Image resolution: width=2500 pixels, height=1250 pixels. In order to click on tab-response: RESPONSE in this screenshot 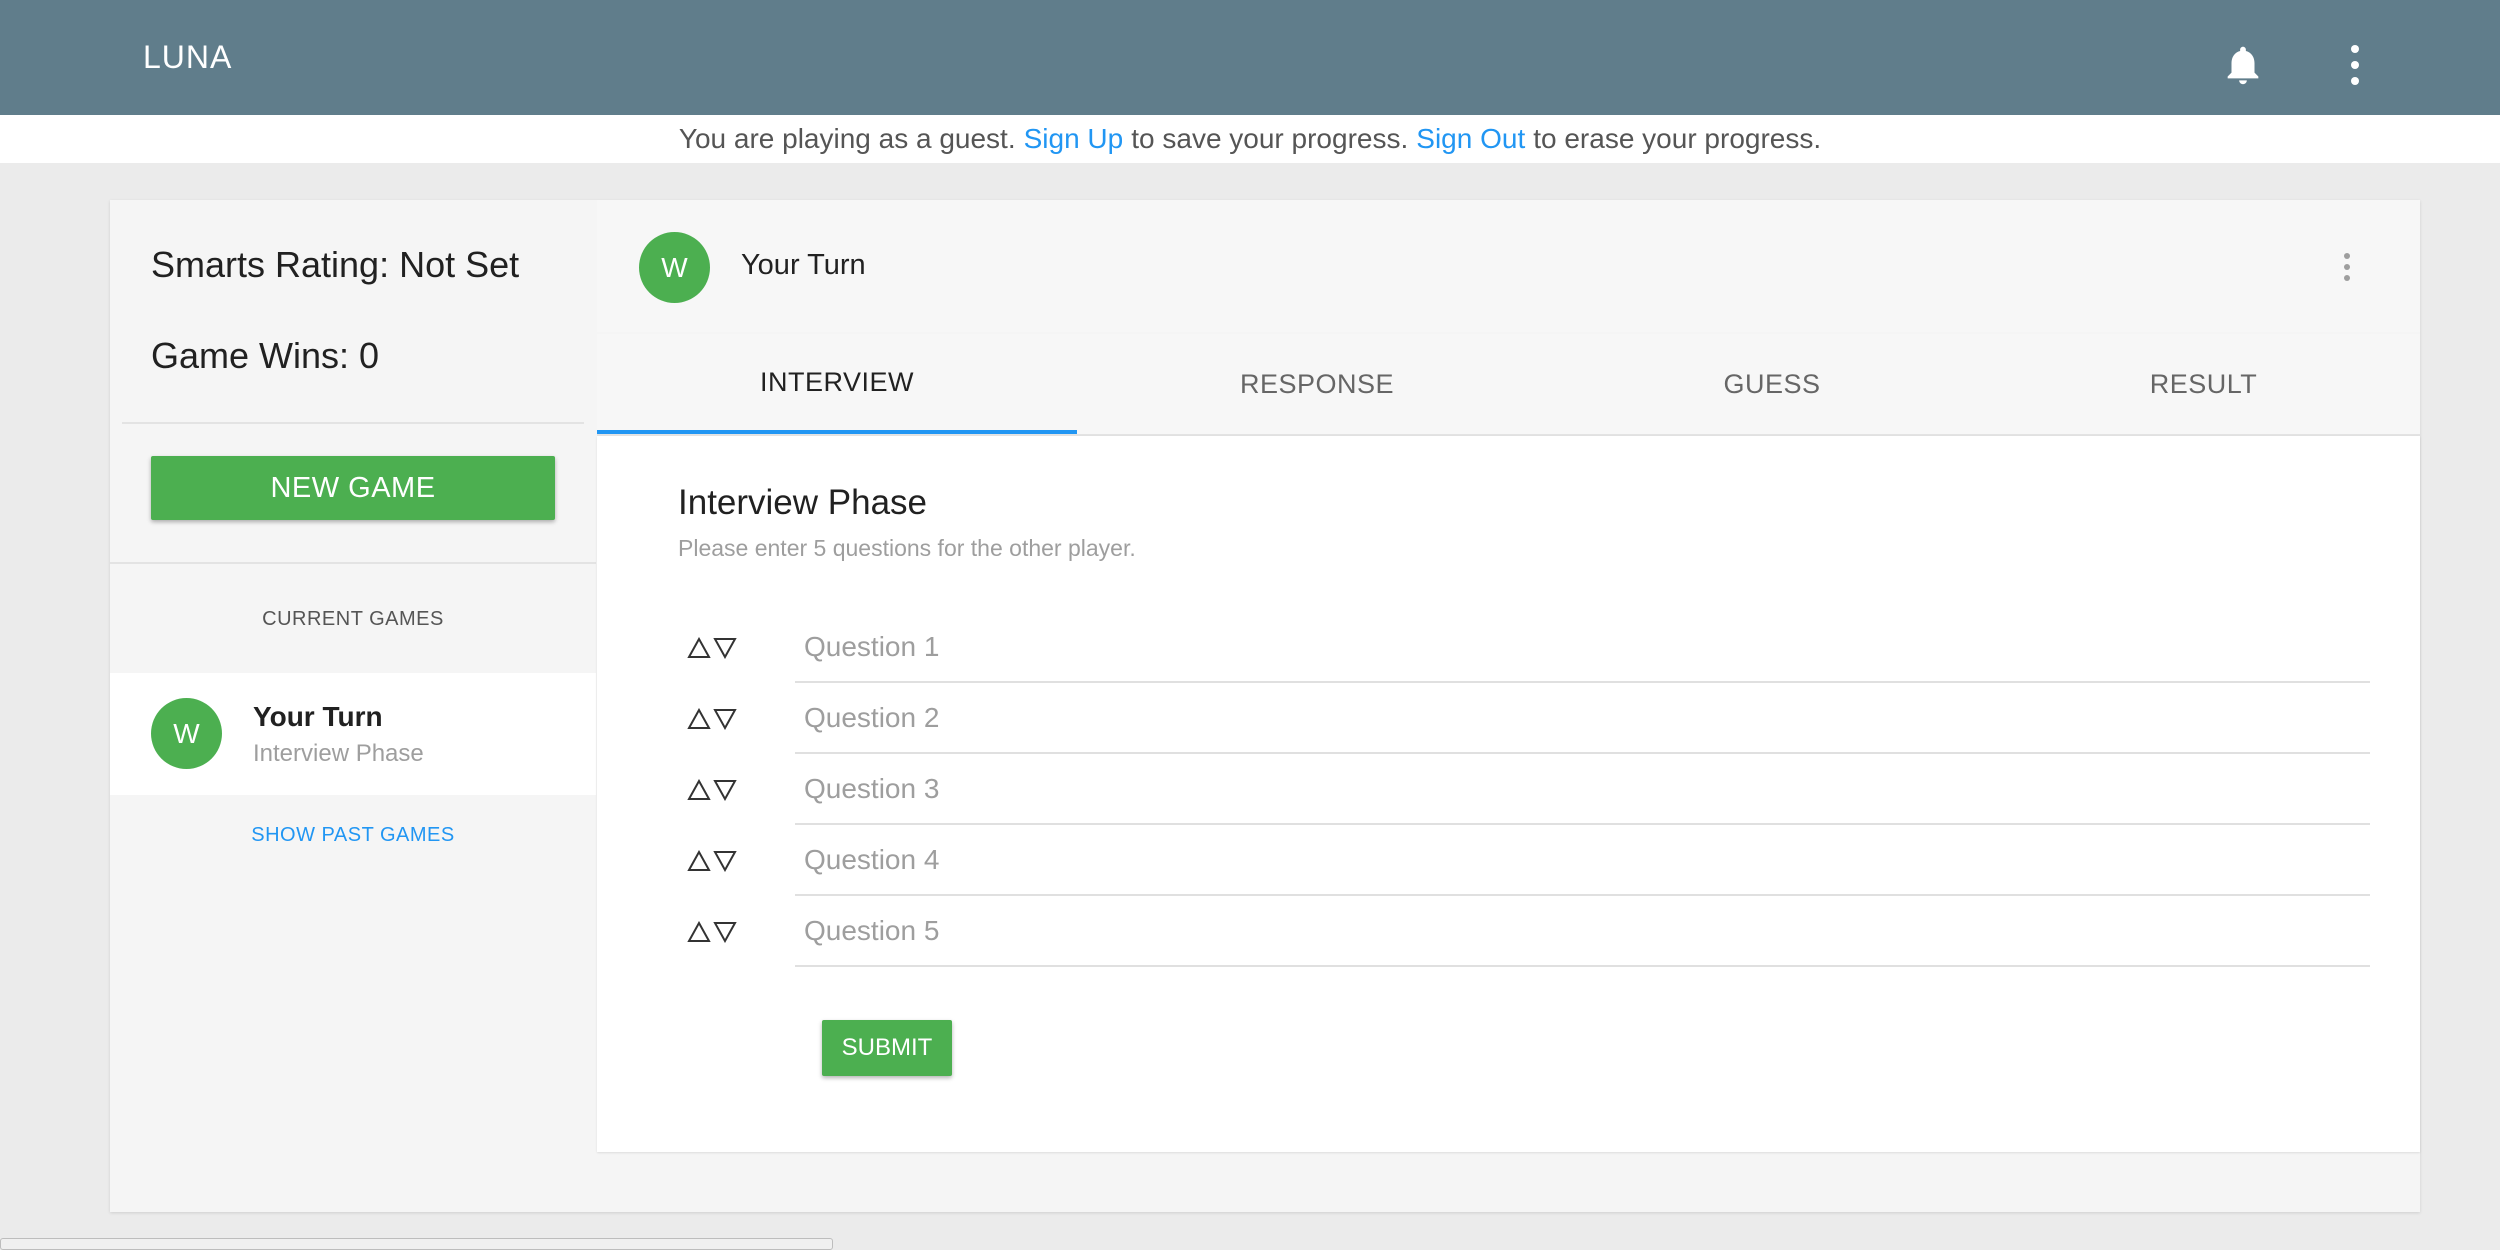, I will do `click(1317, 384)`.